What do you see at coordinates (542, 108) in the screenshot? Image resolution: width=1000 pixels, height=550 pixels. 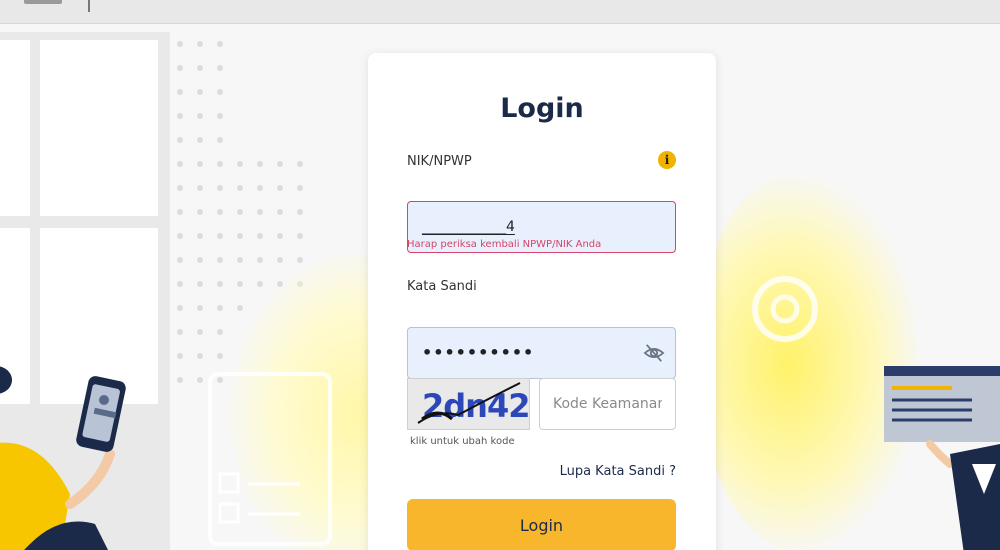 I see `page-title: Login` at bounding box center [542, 108].